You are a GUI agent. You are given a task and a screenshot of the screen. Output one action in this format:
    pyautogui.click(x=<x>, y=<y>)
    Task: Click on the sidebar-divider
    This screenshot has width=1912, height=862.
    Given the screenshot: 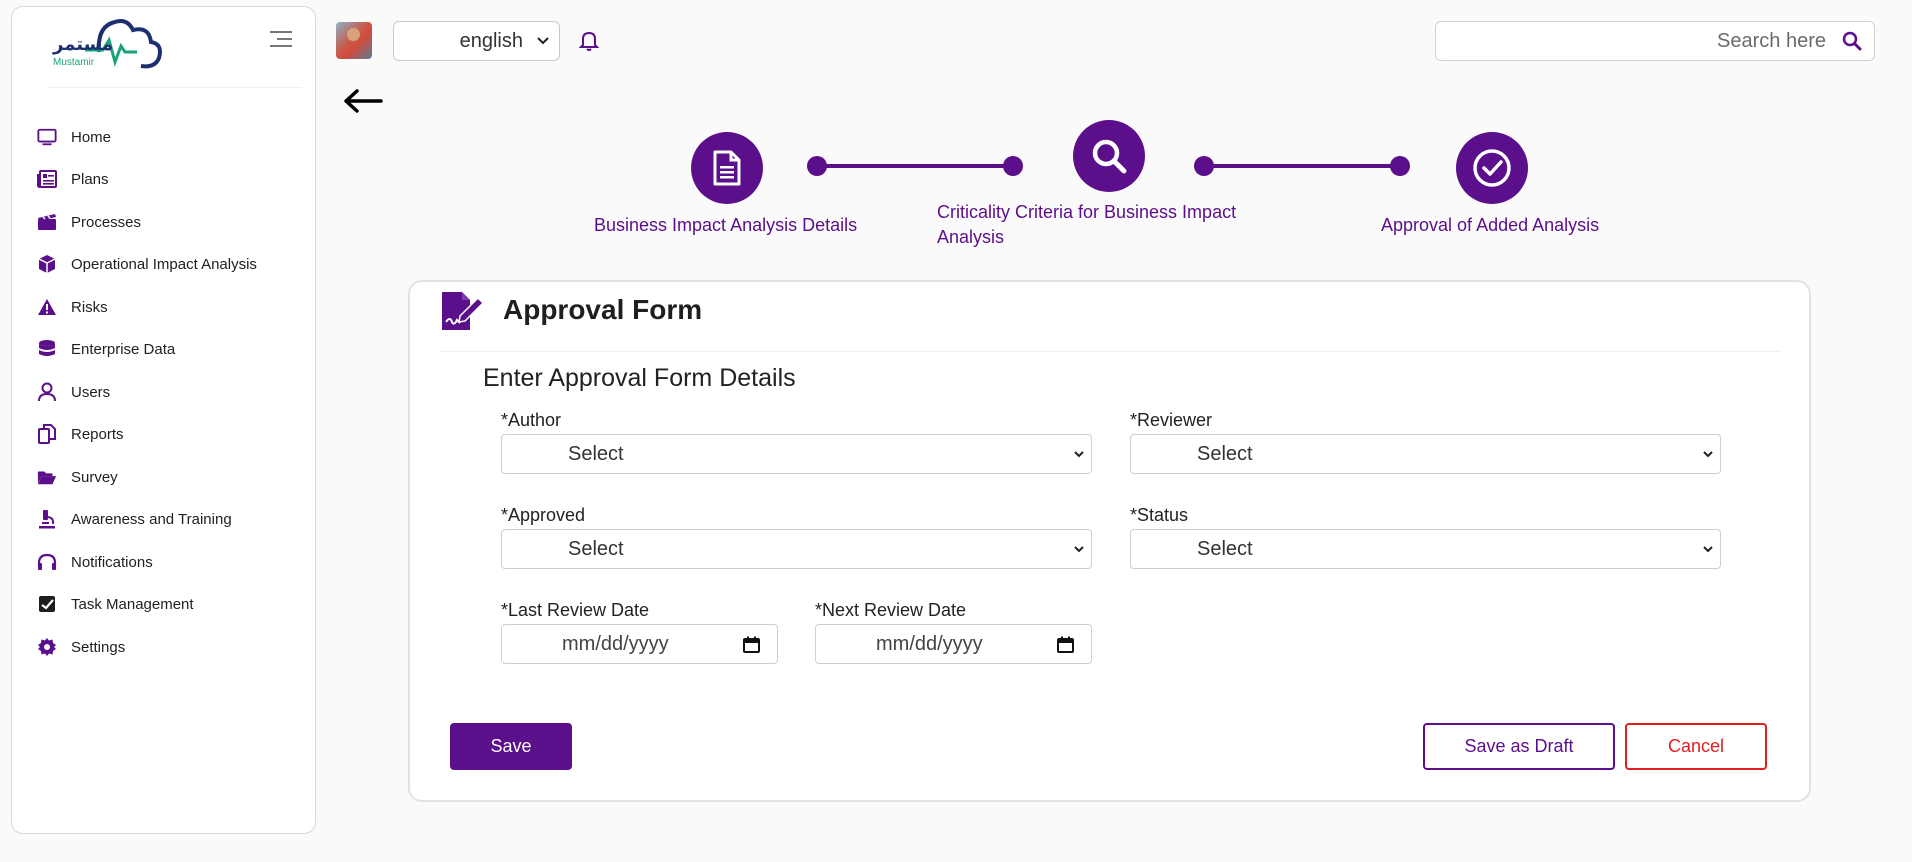 What is the action you would take?
    pyautogui.click(x=174, y=87)
    